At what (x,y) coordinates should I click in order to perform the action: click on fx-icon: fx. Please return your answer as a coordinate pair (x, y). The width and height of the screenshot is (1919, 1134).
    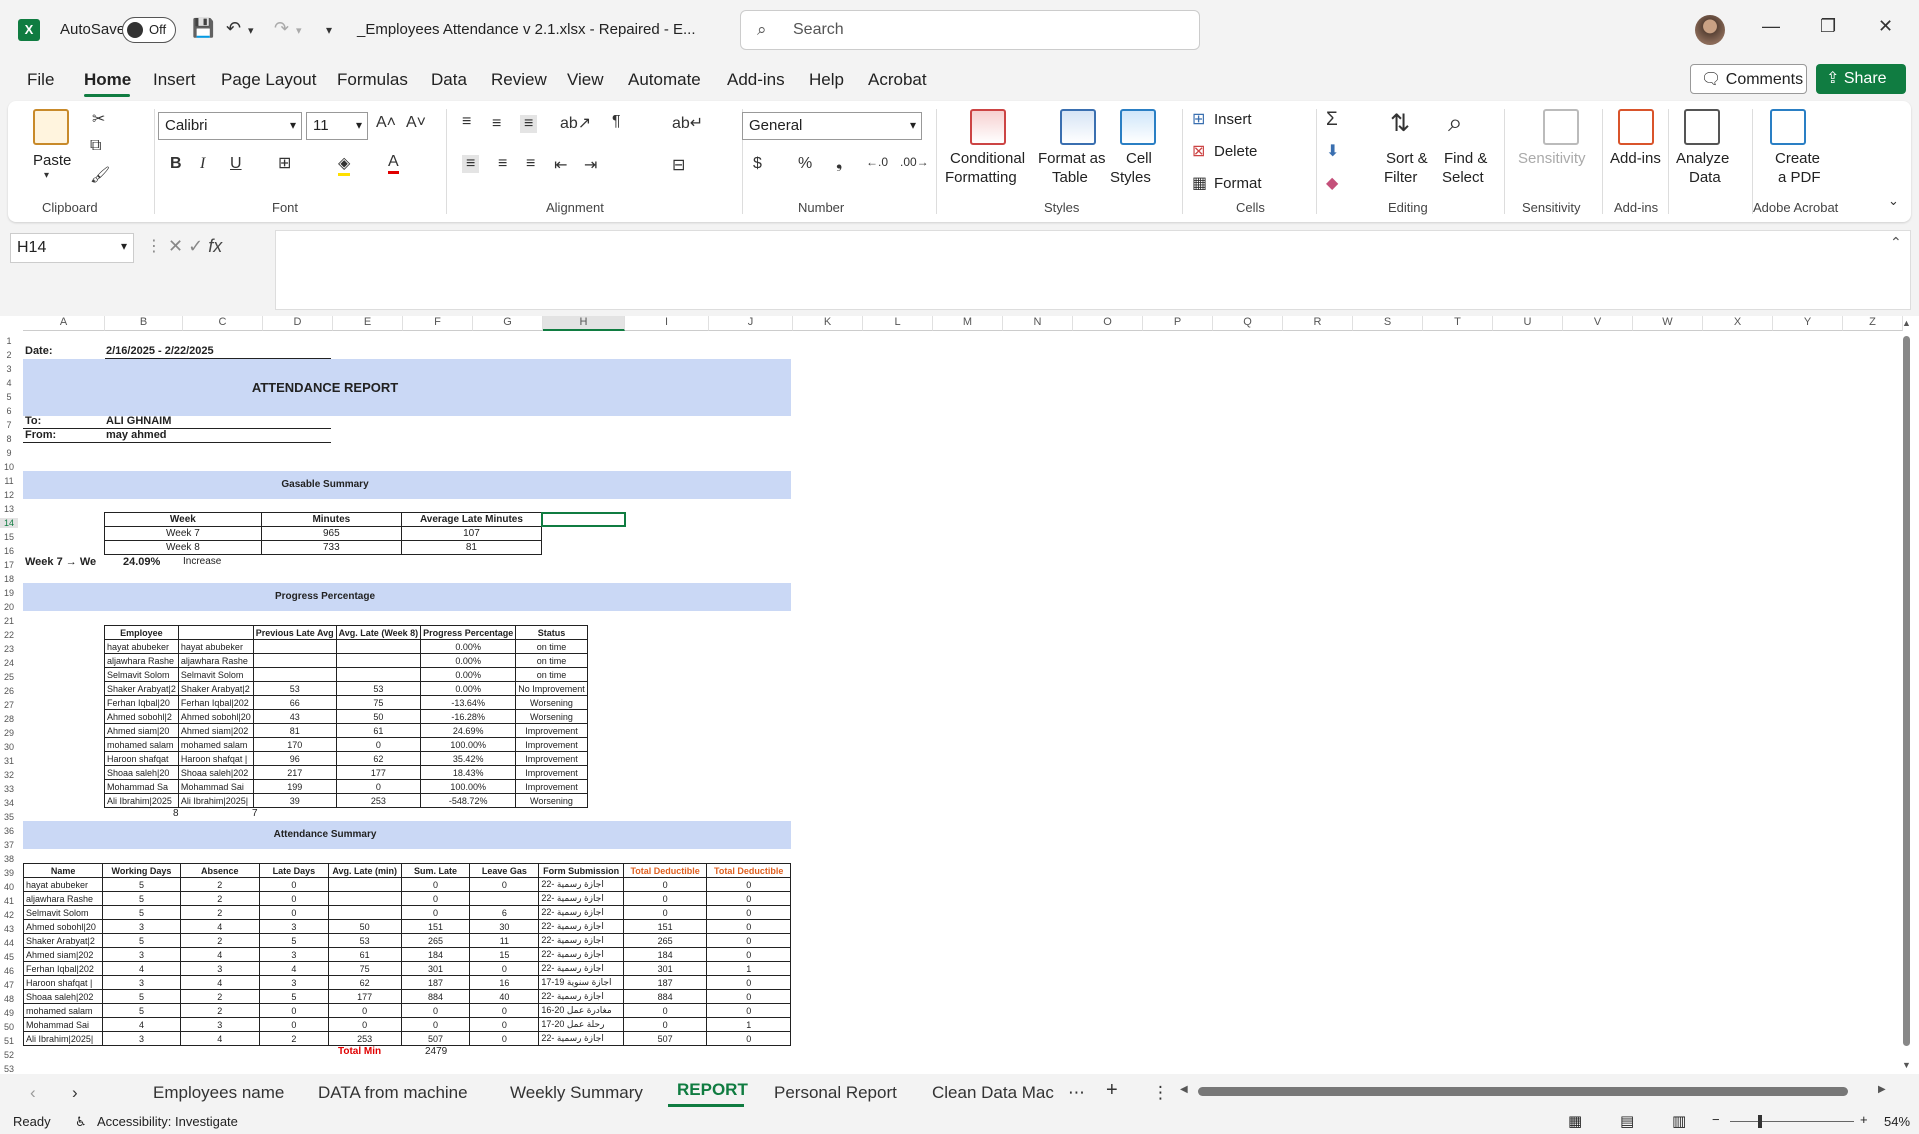
    Looking at the image, I should click on (215, 246).